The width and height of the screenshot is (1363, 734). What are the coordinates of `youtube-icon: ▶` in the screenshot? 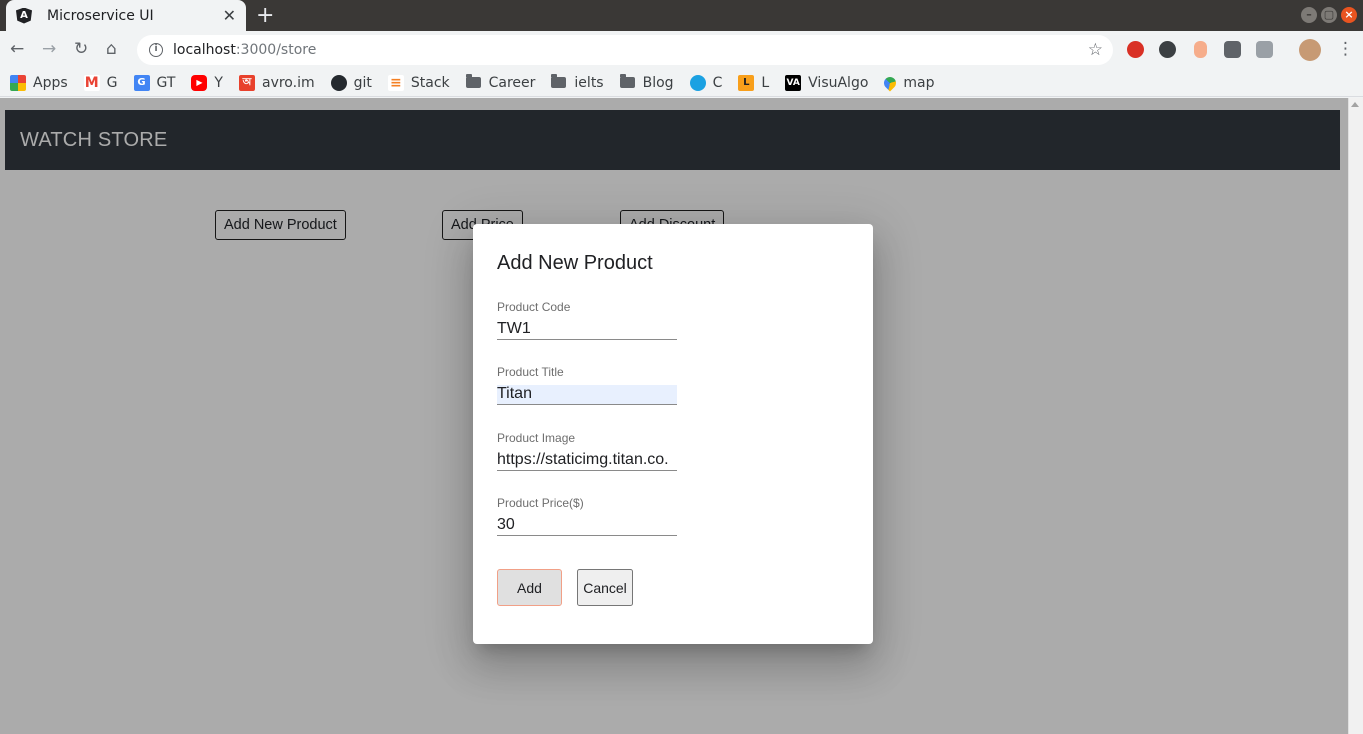 It's located at (199, 82).